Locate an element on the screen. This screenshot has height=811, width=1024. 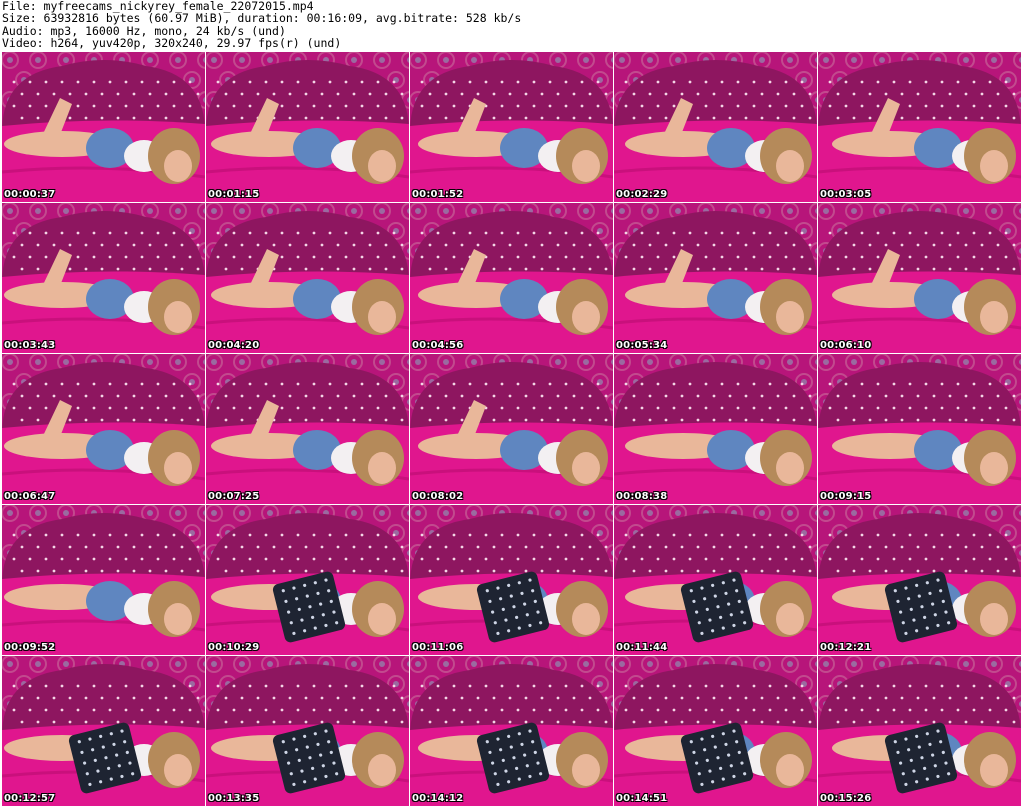
thumbnail-timestamp: 00:14:51 is located at coordinates (642, 798).